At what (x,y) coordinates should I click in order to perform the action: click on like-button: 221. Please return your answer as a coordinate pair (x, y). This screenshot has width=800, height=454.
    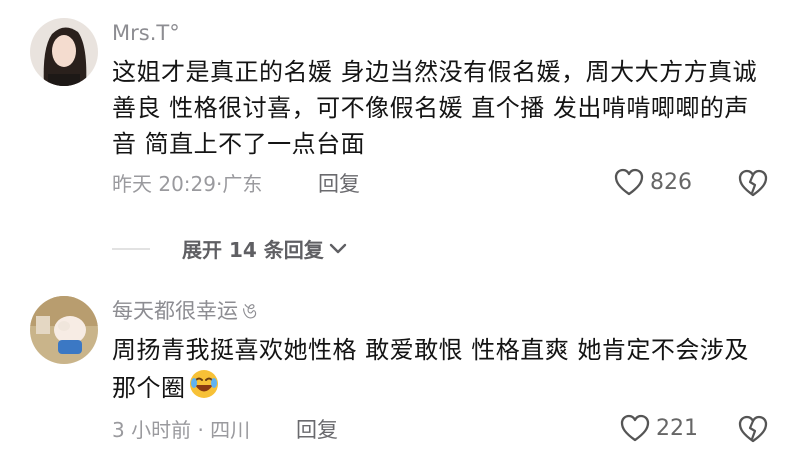
    Looking at the image, I should click on (659, 428).